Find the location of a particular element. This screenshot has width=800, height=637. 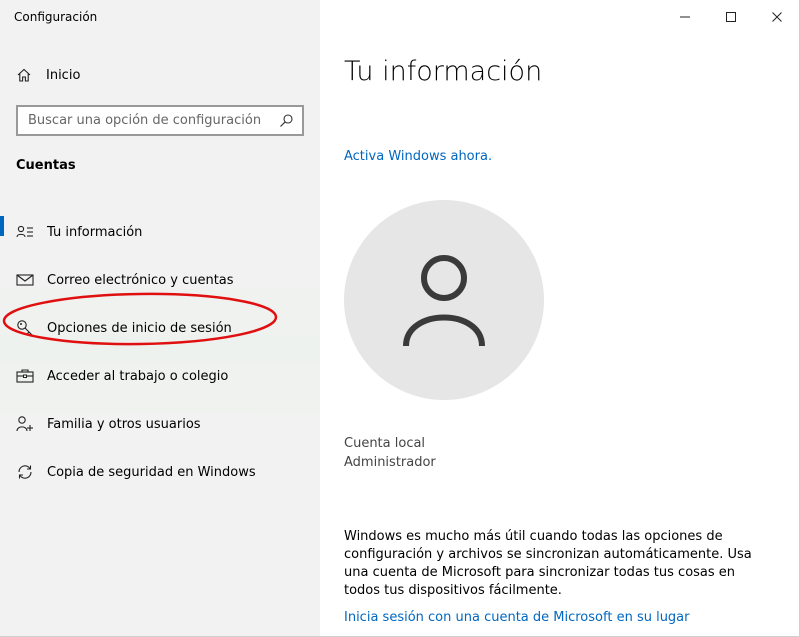

close-icon is located at coordinates (777, 17).